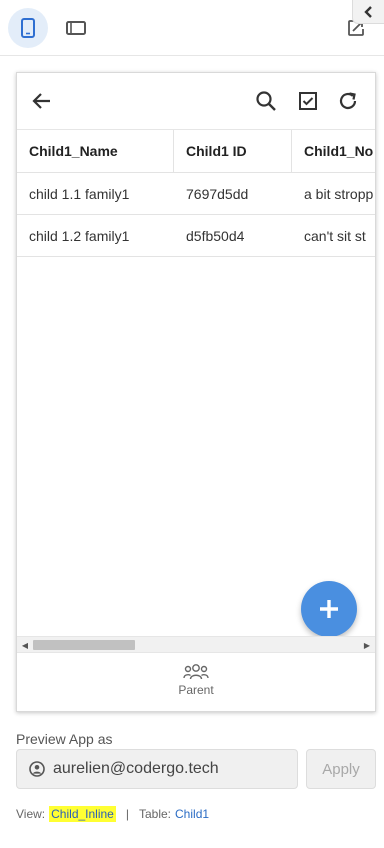  I want to click on people-icon, so click(196, 672).